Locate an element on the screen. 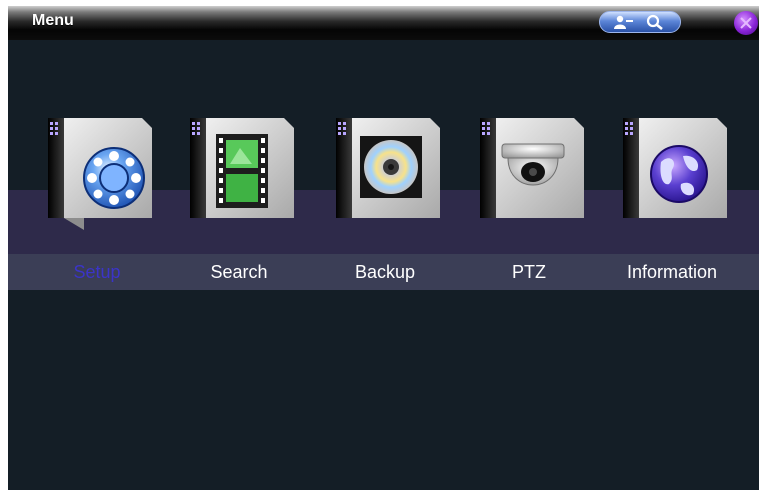  menu-item-backup: Backup is located at coordinates (396, 202).